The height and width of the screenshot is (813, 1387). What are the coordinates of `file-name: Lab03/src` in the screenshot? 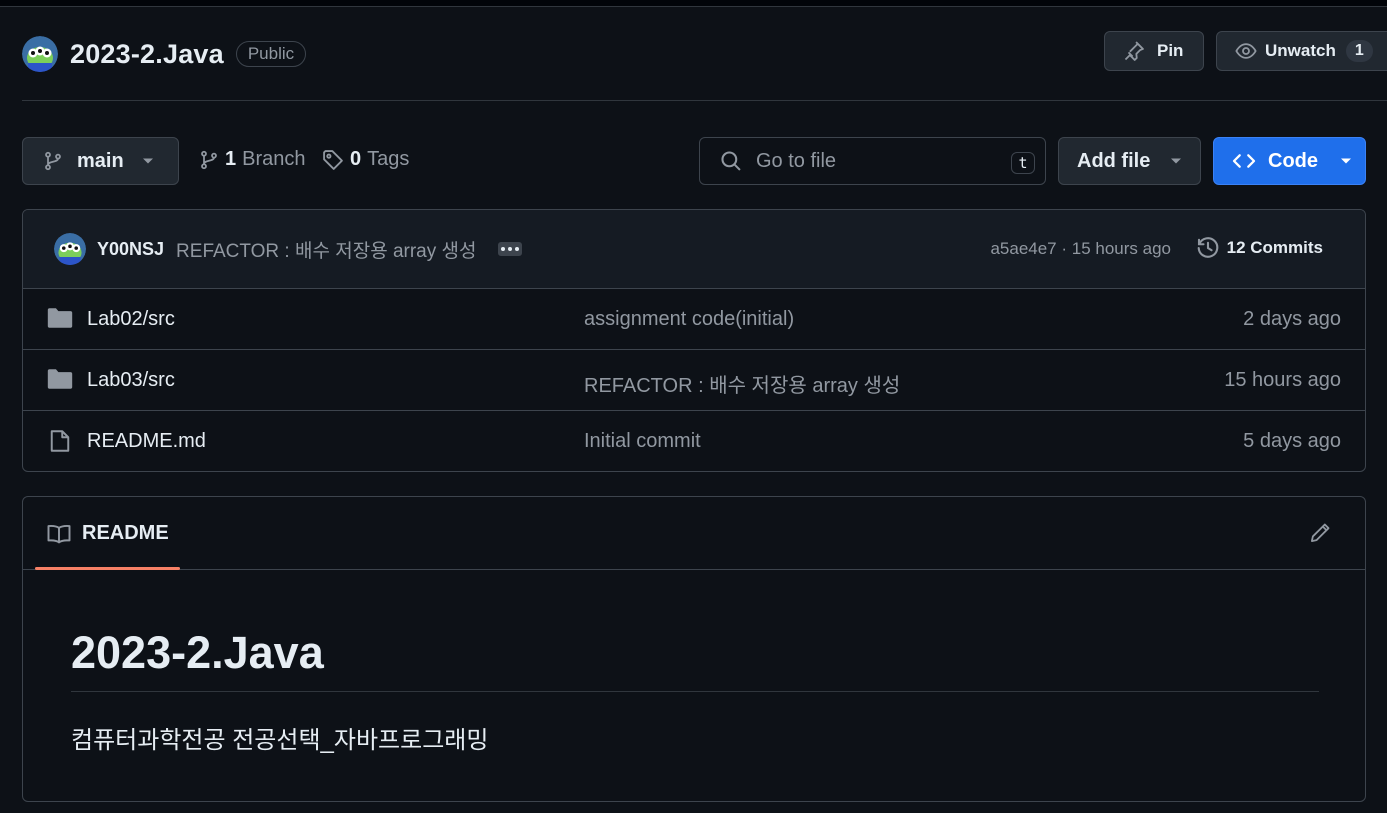 It's located at (131, 380).